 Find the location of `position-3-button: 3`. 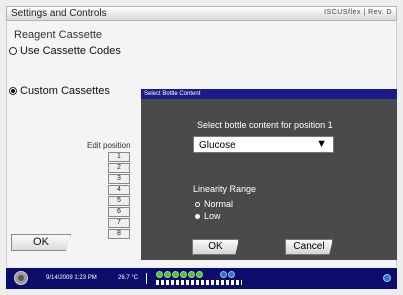

position-3-button: 3 is located at coordinates (119, 179).